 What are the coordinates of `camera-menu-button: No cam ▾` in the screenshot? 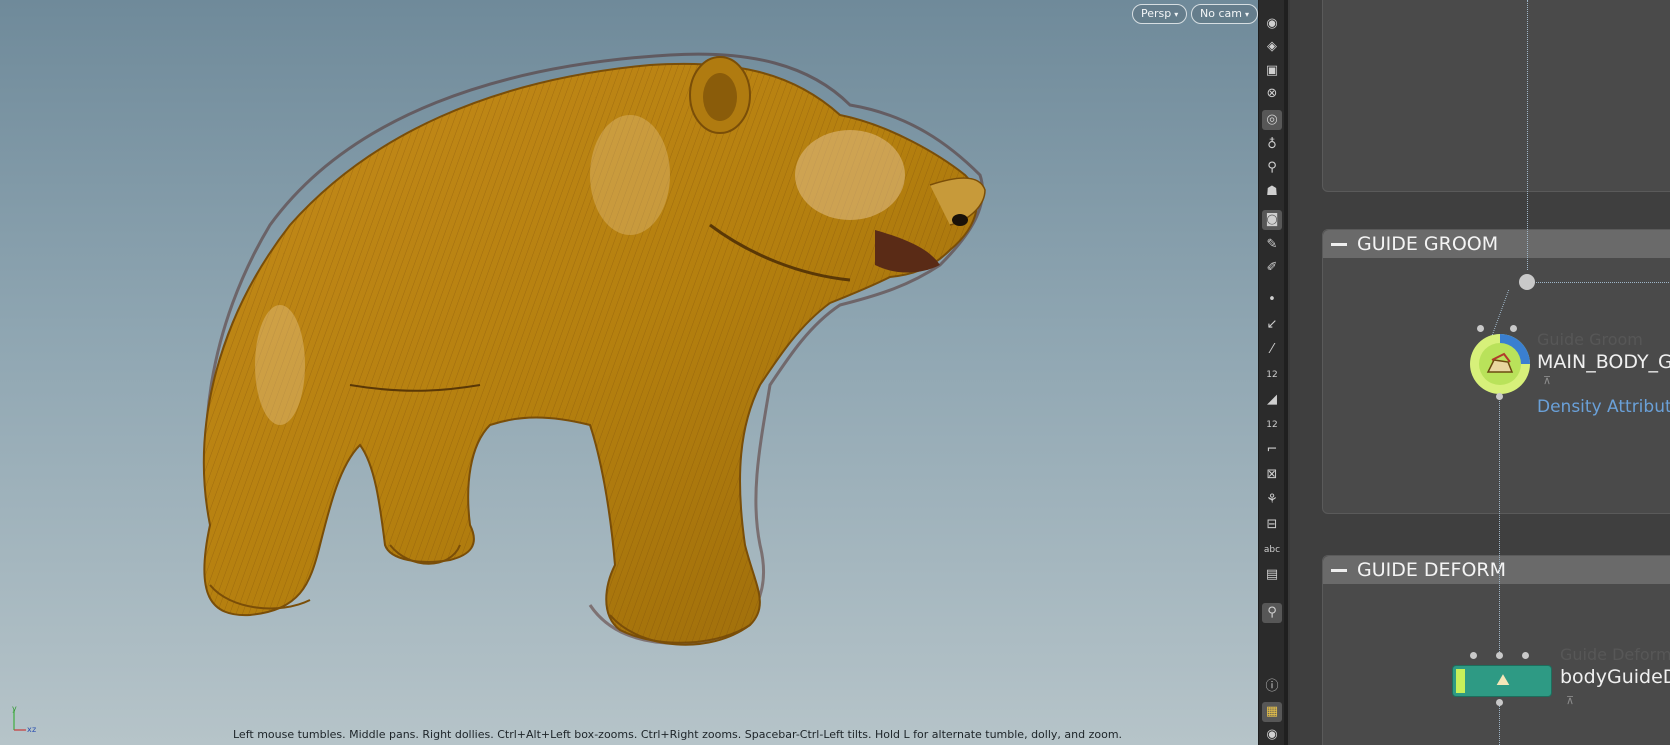 It's located at (1224, 14).